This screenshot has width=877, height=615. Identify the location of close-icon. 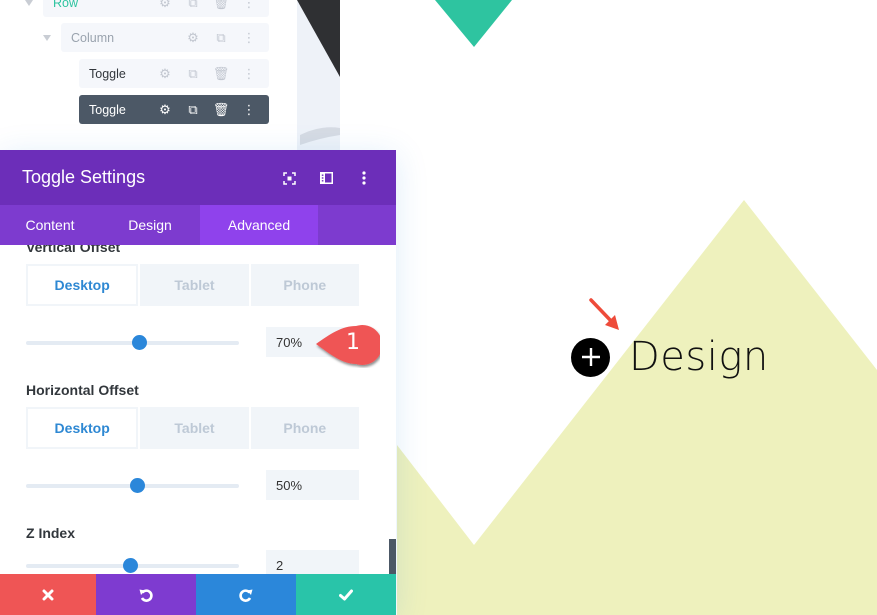
(48, 594).